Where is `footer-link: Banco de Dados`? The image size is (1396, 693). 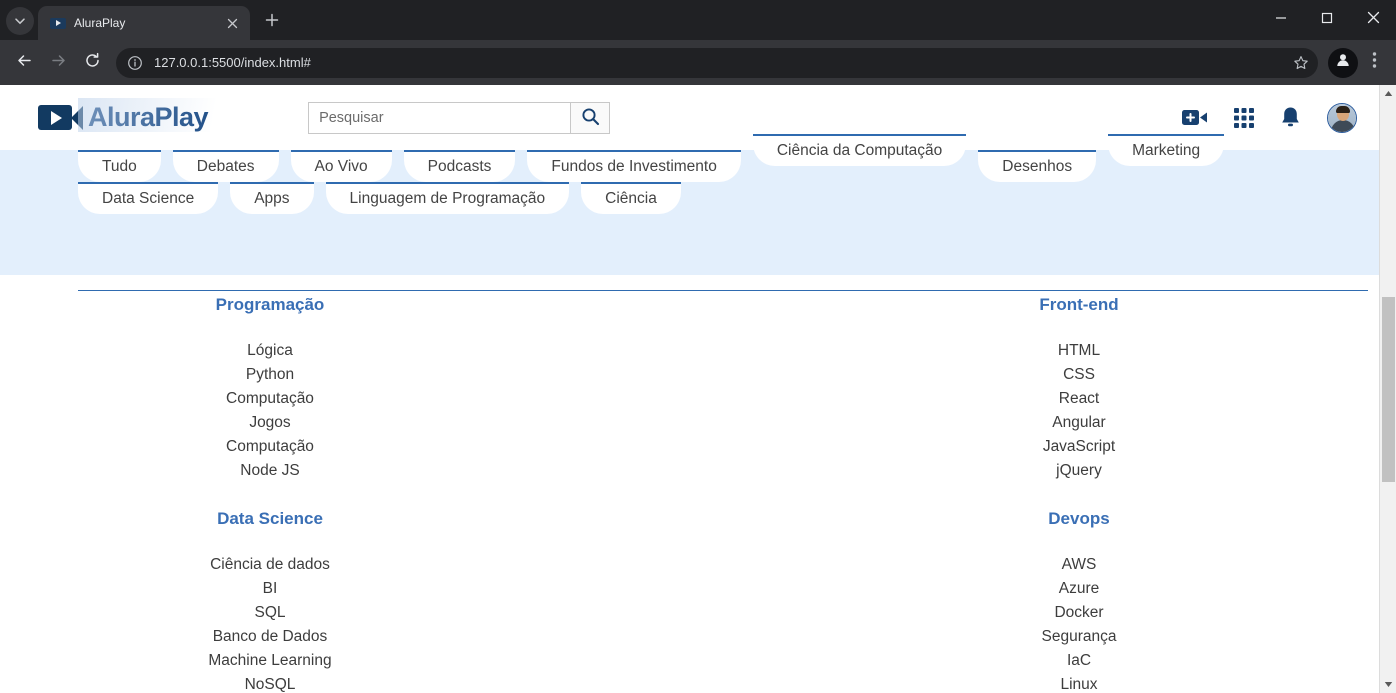
footer-link: Banco de Dados is located at coordinates (270, 637).